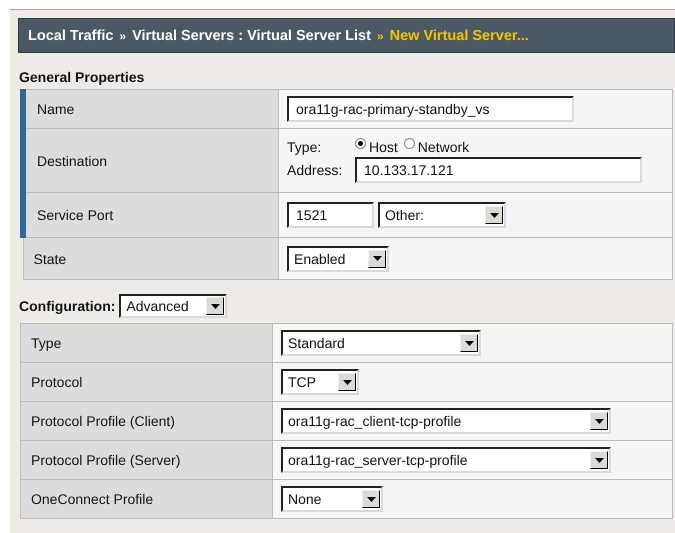 Image resolution: width=675 pixels, height=533 pixels. I want to click on port-input: 1521, so click(330, 215).